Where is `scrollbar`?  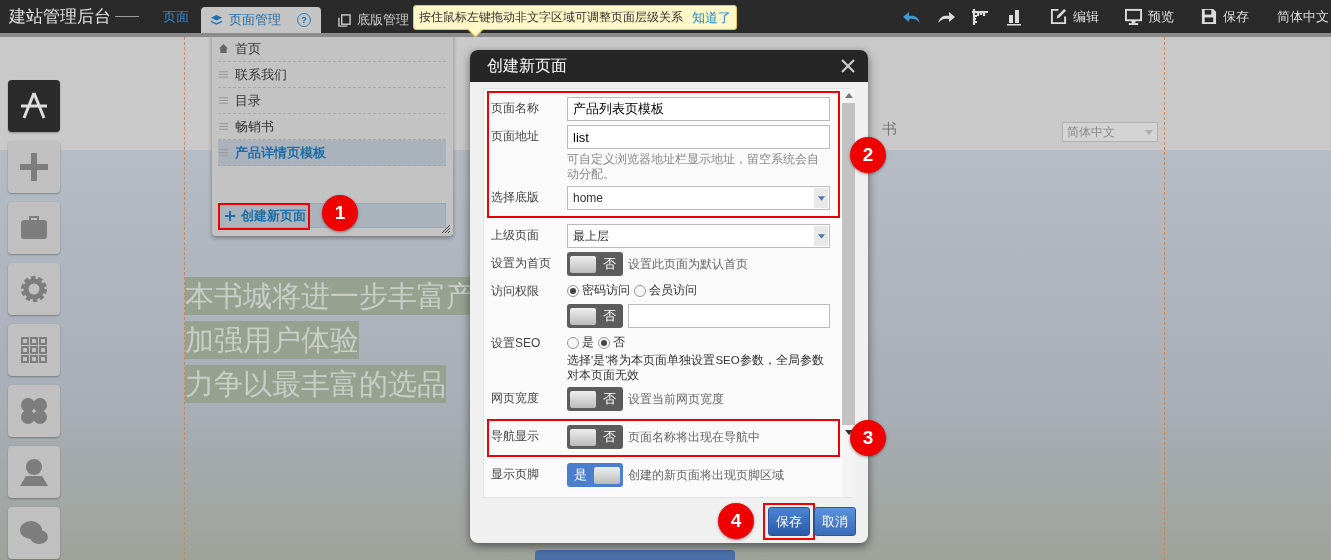 scrollbar is located at coordinates (848, 293).